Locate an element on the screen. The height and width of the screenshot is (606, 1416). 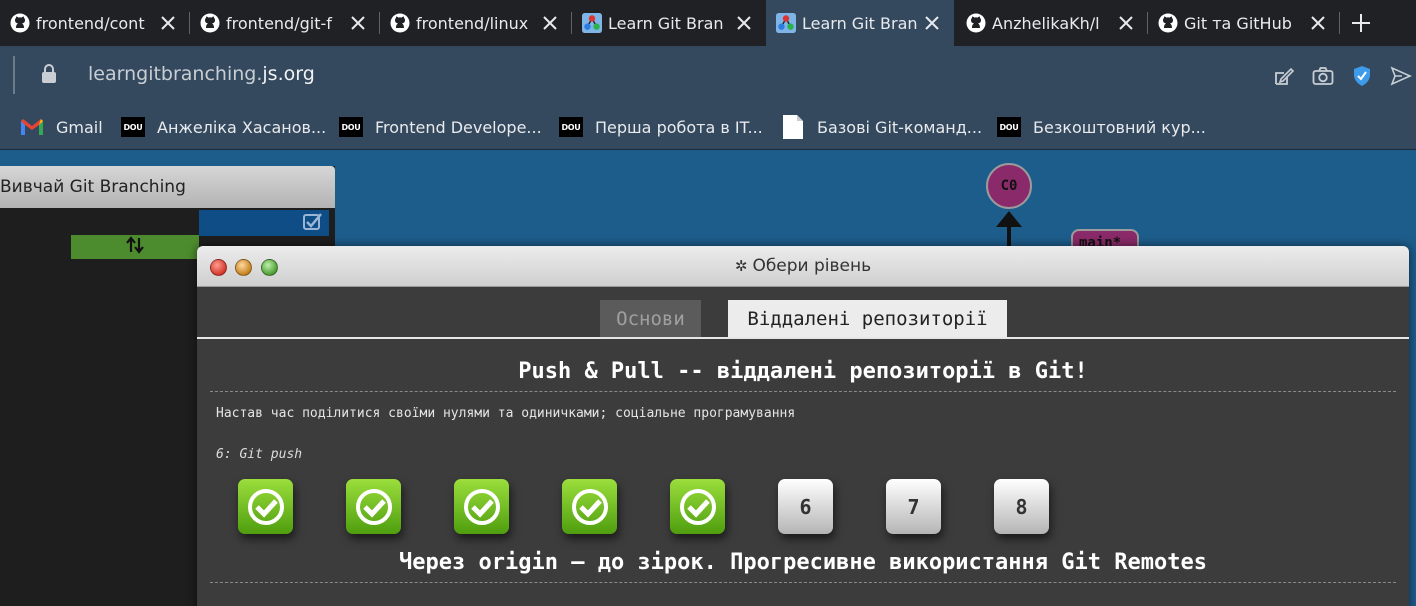
swap-arrows-icon is located at coordinates (135, 247).